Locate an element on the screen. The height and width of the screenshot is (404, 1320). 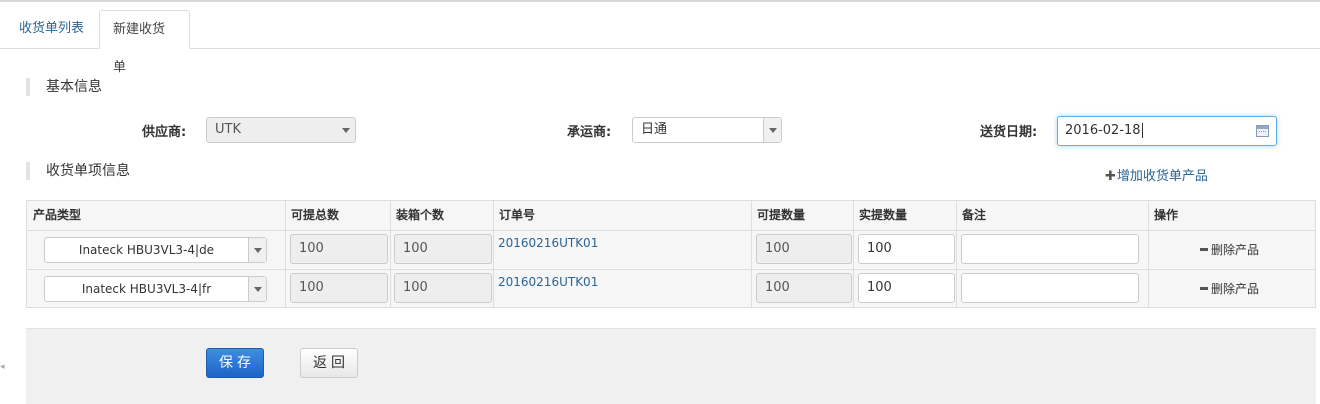
header-action: 操作 is located at coordinates (1166, 215).